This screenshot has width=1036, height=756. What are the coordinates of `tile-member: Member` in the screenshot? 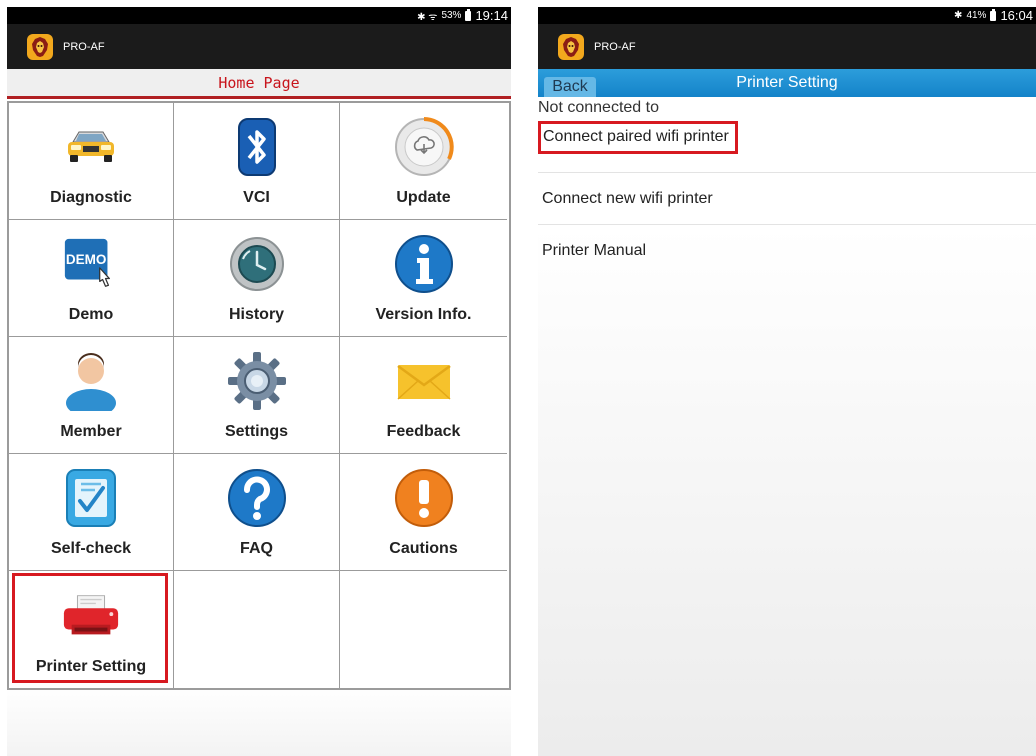 It's located at (90, 395).